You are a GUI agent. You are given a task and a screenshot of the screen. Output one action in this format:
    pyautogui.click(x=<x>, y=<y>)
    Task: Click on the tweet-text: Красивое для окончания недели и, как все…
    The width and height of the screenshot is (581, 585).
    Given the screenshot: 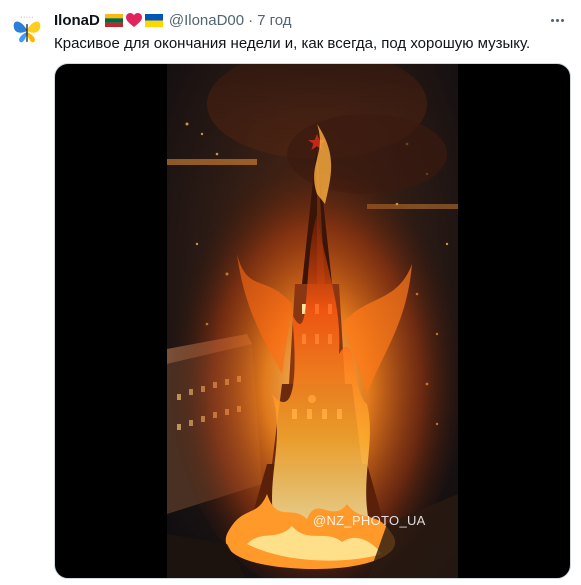 What is the action you would take?
    pyautogui.click(x=292, y=43)
    